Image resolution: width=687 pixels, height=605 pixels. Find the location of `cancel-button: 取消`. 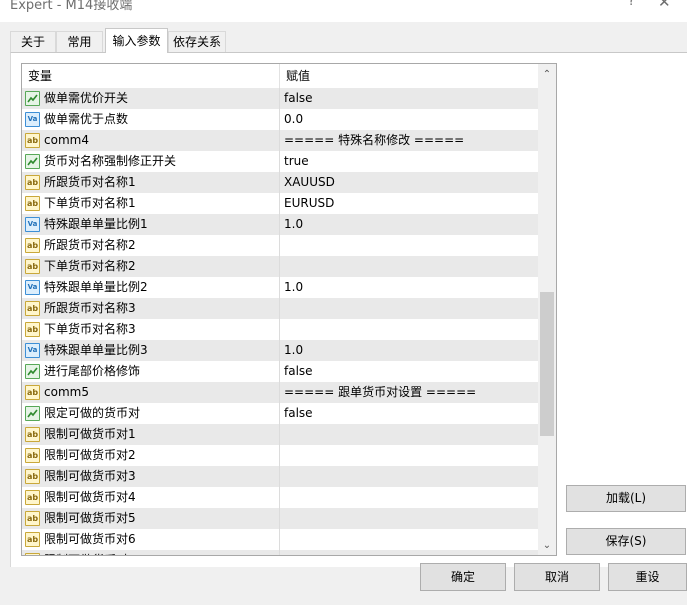

cancel-button: 取消 is located at coordinates (557, 577).